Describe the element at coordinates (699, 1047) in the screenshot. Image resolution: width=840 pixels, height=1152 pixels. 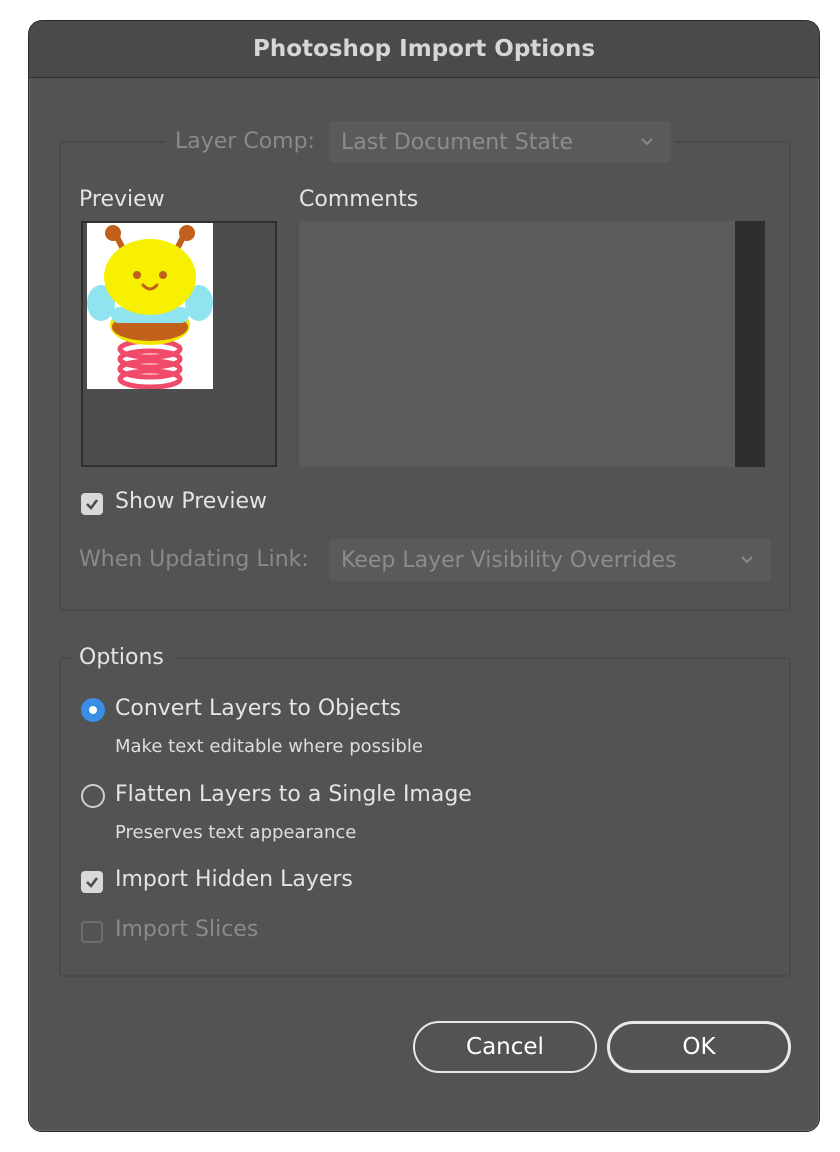
I see `ok-button: OK` at that location.